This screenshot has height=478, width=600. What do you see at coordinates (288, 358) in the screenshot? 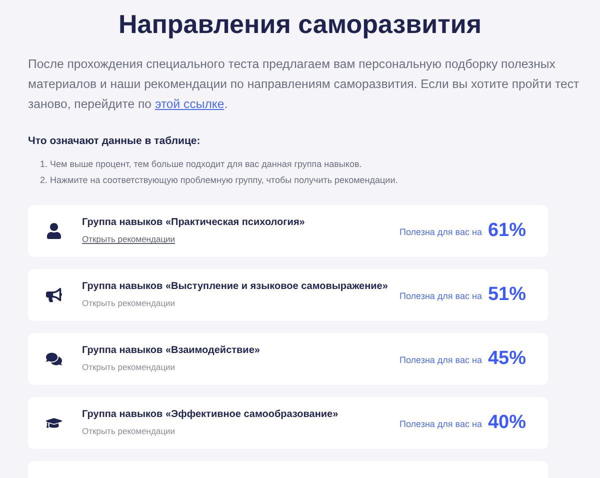
I see `skill-group-card: Группа навыков «Взаимодействие» Открыть рекомендации Полезна для вас на 45%` at bounding box center [288, 358].